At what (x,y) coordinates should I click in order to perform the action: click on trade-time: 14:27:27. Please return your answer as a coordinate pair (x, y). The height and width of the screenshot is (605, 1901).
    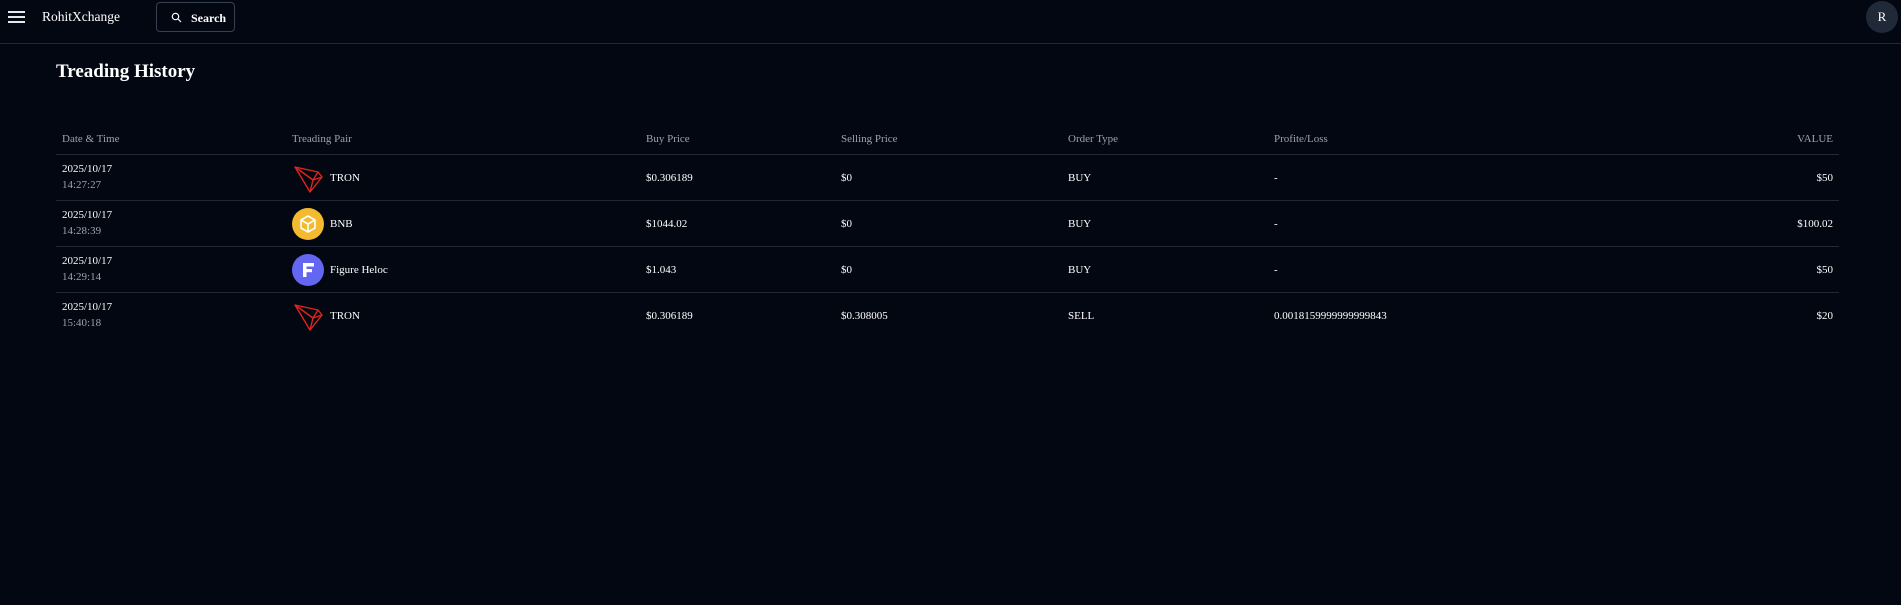
    Looking at the image, I should click on (82, 185).